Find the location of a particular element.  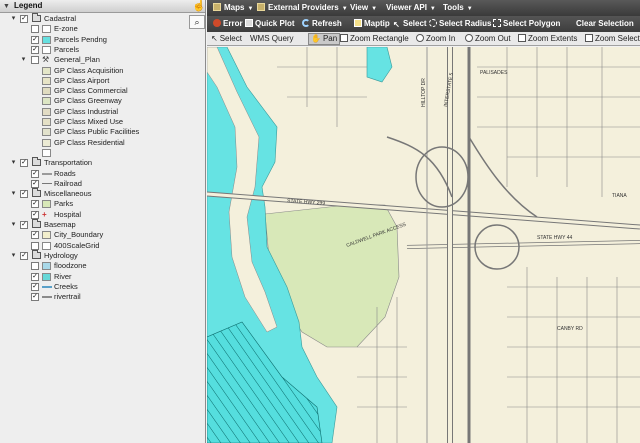

legend-group-miscellaneous: ▾ ✓ Miscellaneous is located at coordinates (94, 193).